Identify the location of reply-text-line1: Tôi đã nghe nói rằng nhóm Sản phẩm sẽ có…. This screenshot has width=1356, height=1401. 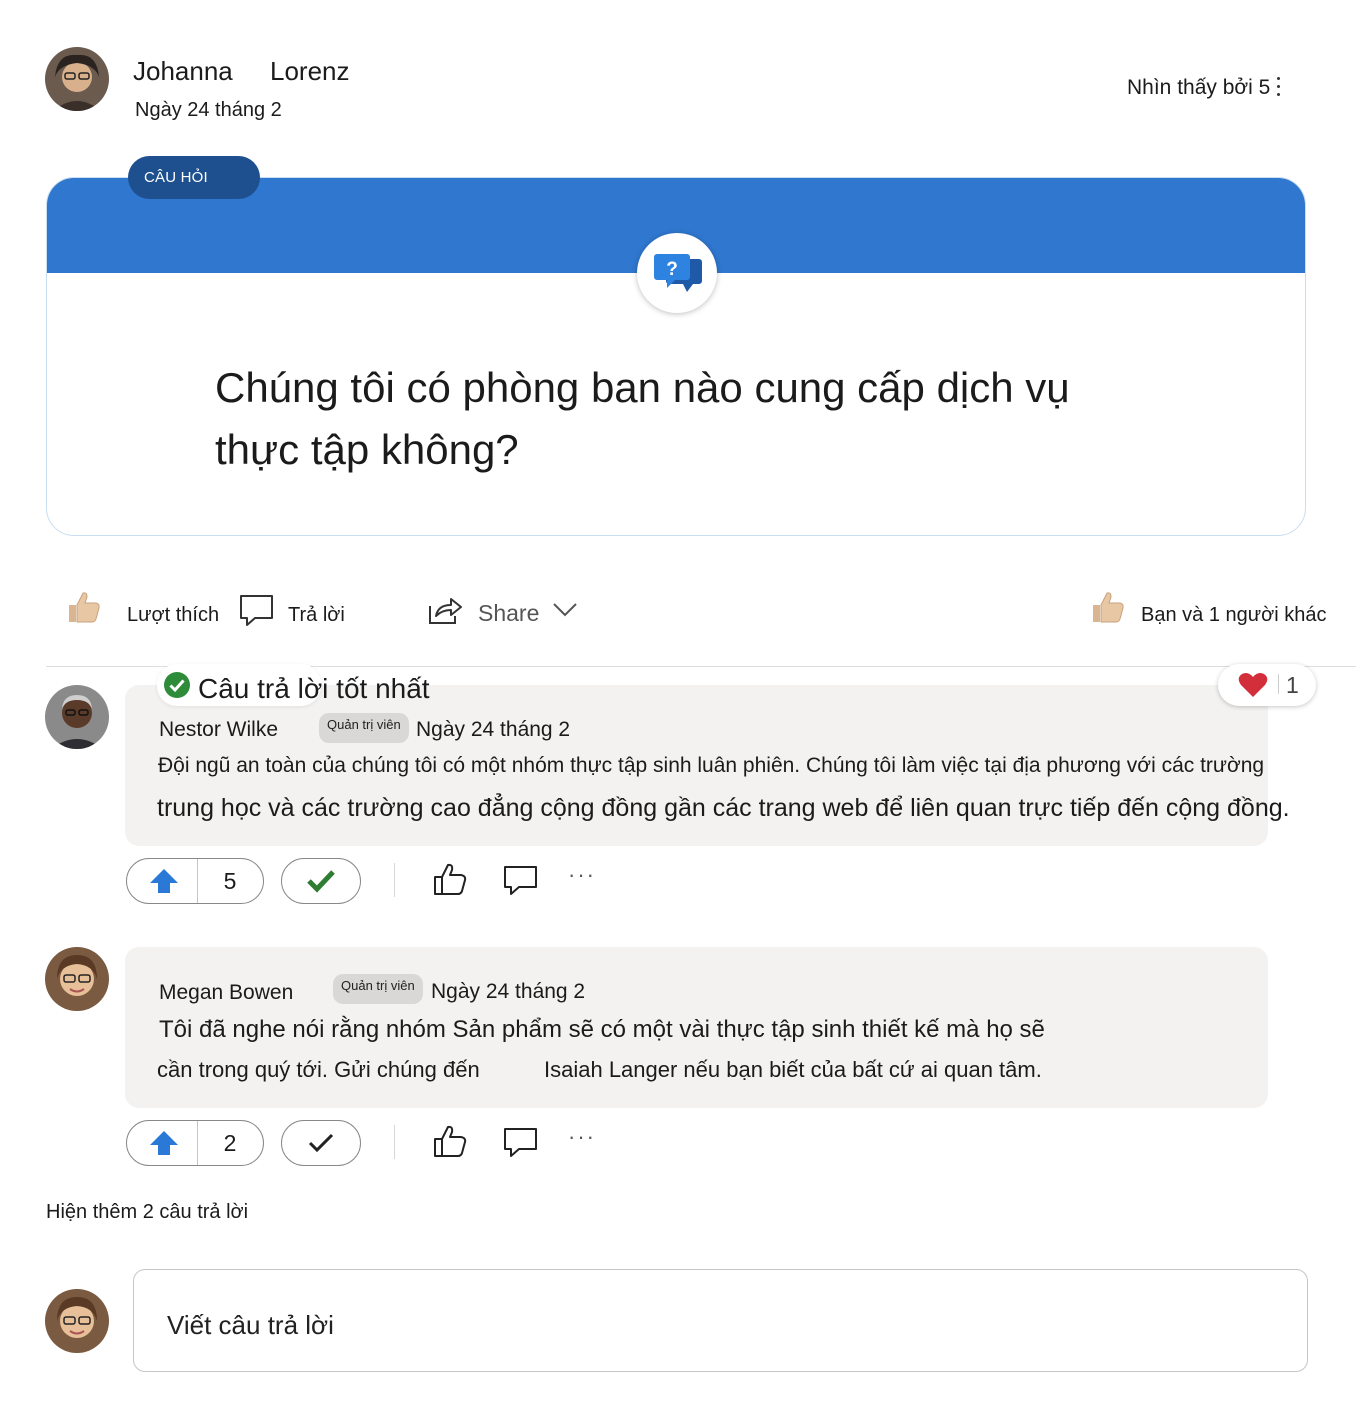
(602, 1029).